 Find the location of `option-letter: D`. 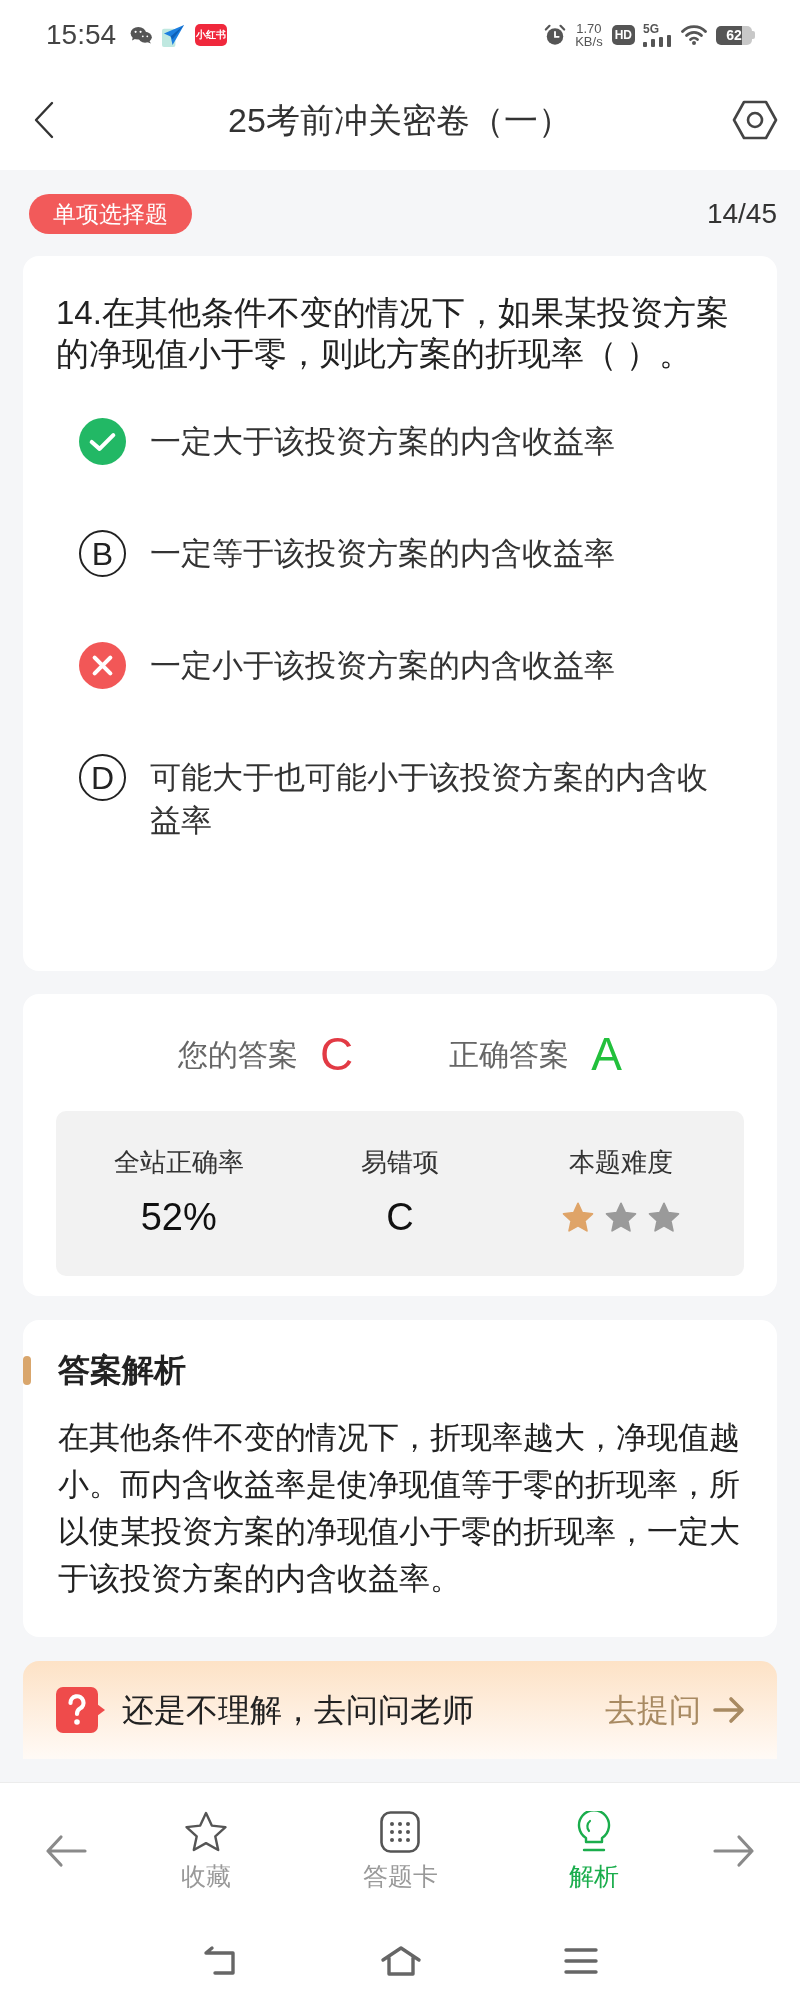

option-letter: D is located at coordinates (102, 777).